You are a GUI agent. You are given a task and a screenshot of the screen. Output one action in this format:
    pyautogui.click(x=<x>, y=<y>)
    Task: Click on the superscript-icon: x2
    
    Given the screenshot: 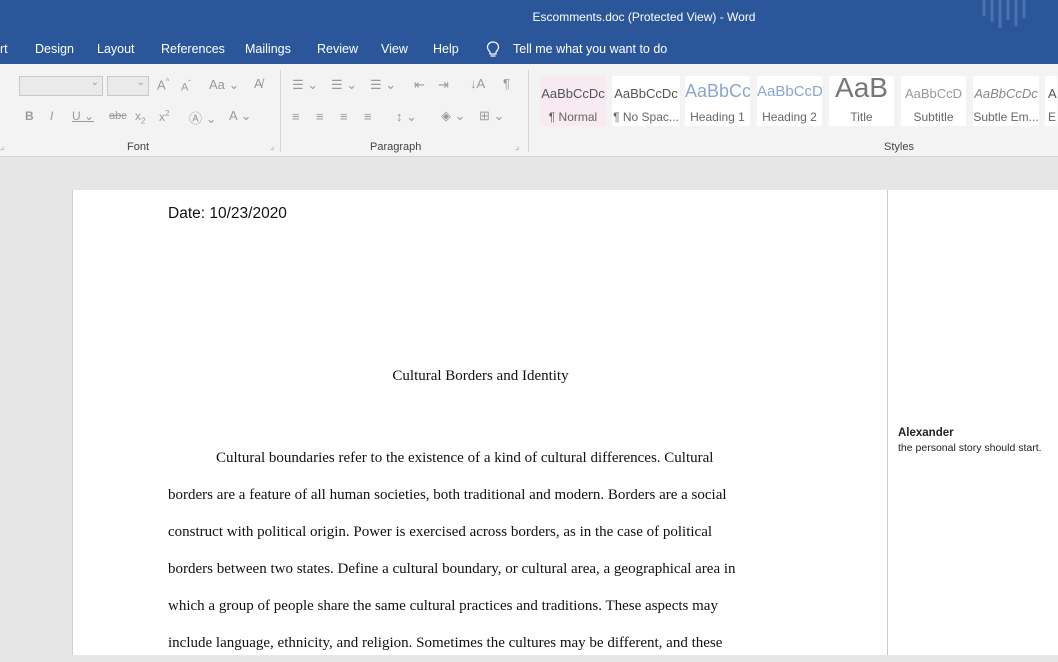 What is the action you would take?
    pyautogui.click(x=164, y=116)
    